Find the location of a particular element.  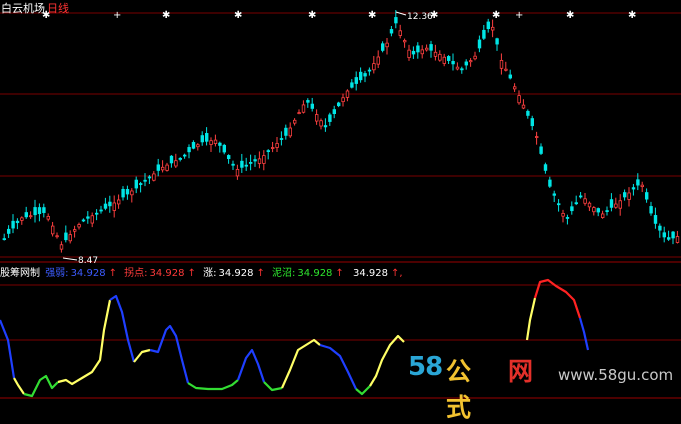

watermark-url: www.58gu.com is located at coordinates (616, 375).